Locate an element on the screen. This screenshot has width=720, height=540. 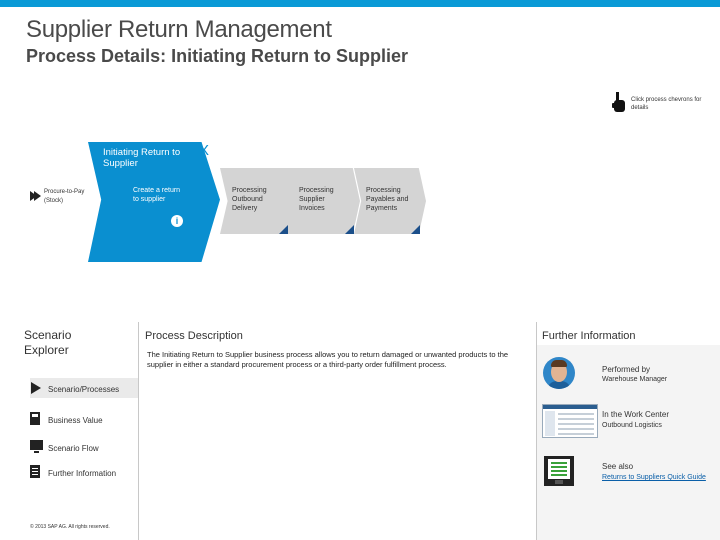
nav-item-scenario-flow: Scenario Flow is located at coordinates (73, 448).